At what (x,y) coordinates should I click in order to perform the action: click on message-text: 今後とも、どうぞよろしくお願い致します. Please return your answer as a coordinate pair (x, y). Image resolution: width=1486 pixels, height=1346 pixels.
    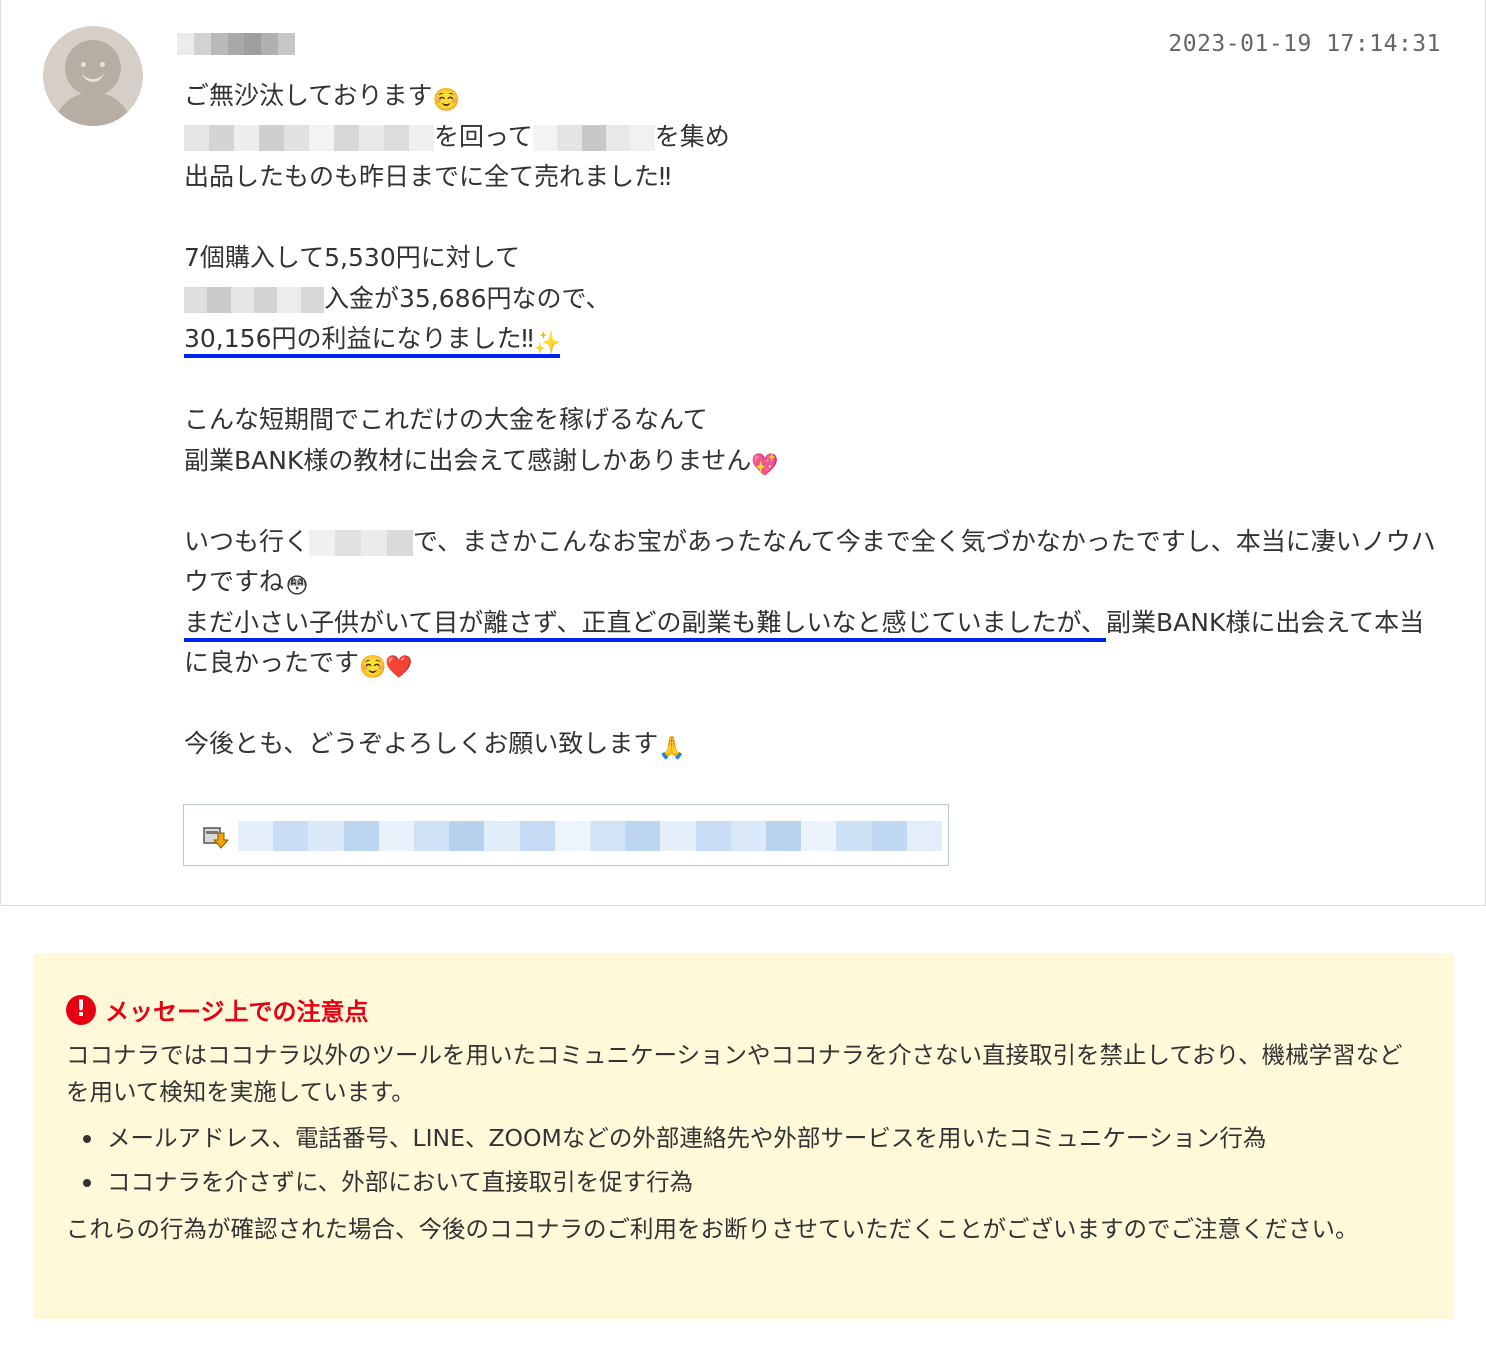
    Looking at the image, I should click on (421, 743).